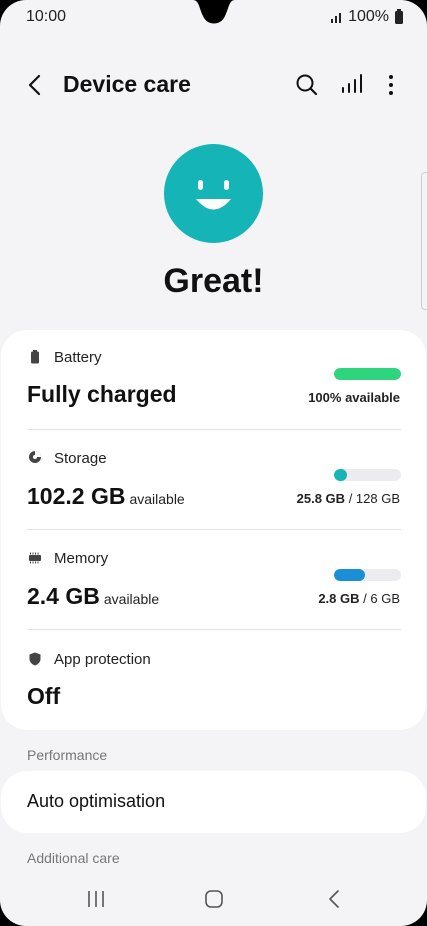 Image resolution: width=427 pixels, height=926 pixels. What do you see at coordinates (213, 802) in the screenshot?
I see `auto-optimisation-row: Auto optimisation` at bounding box center [213, 802].